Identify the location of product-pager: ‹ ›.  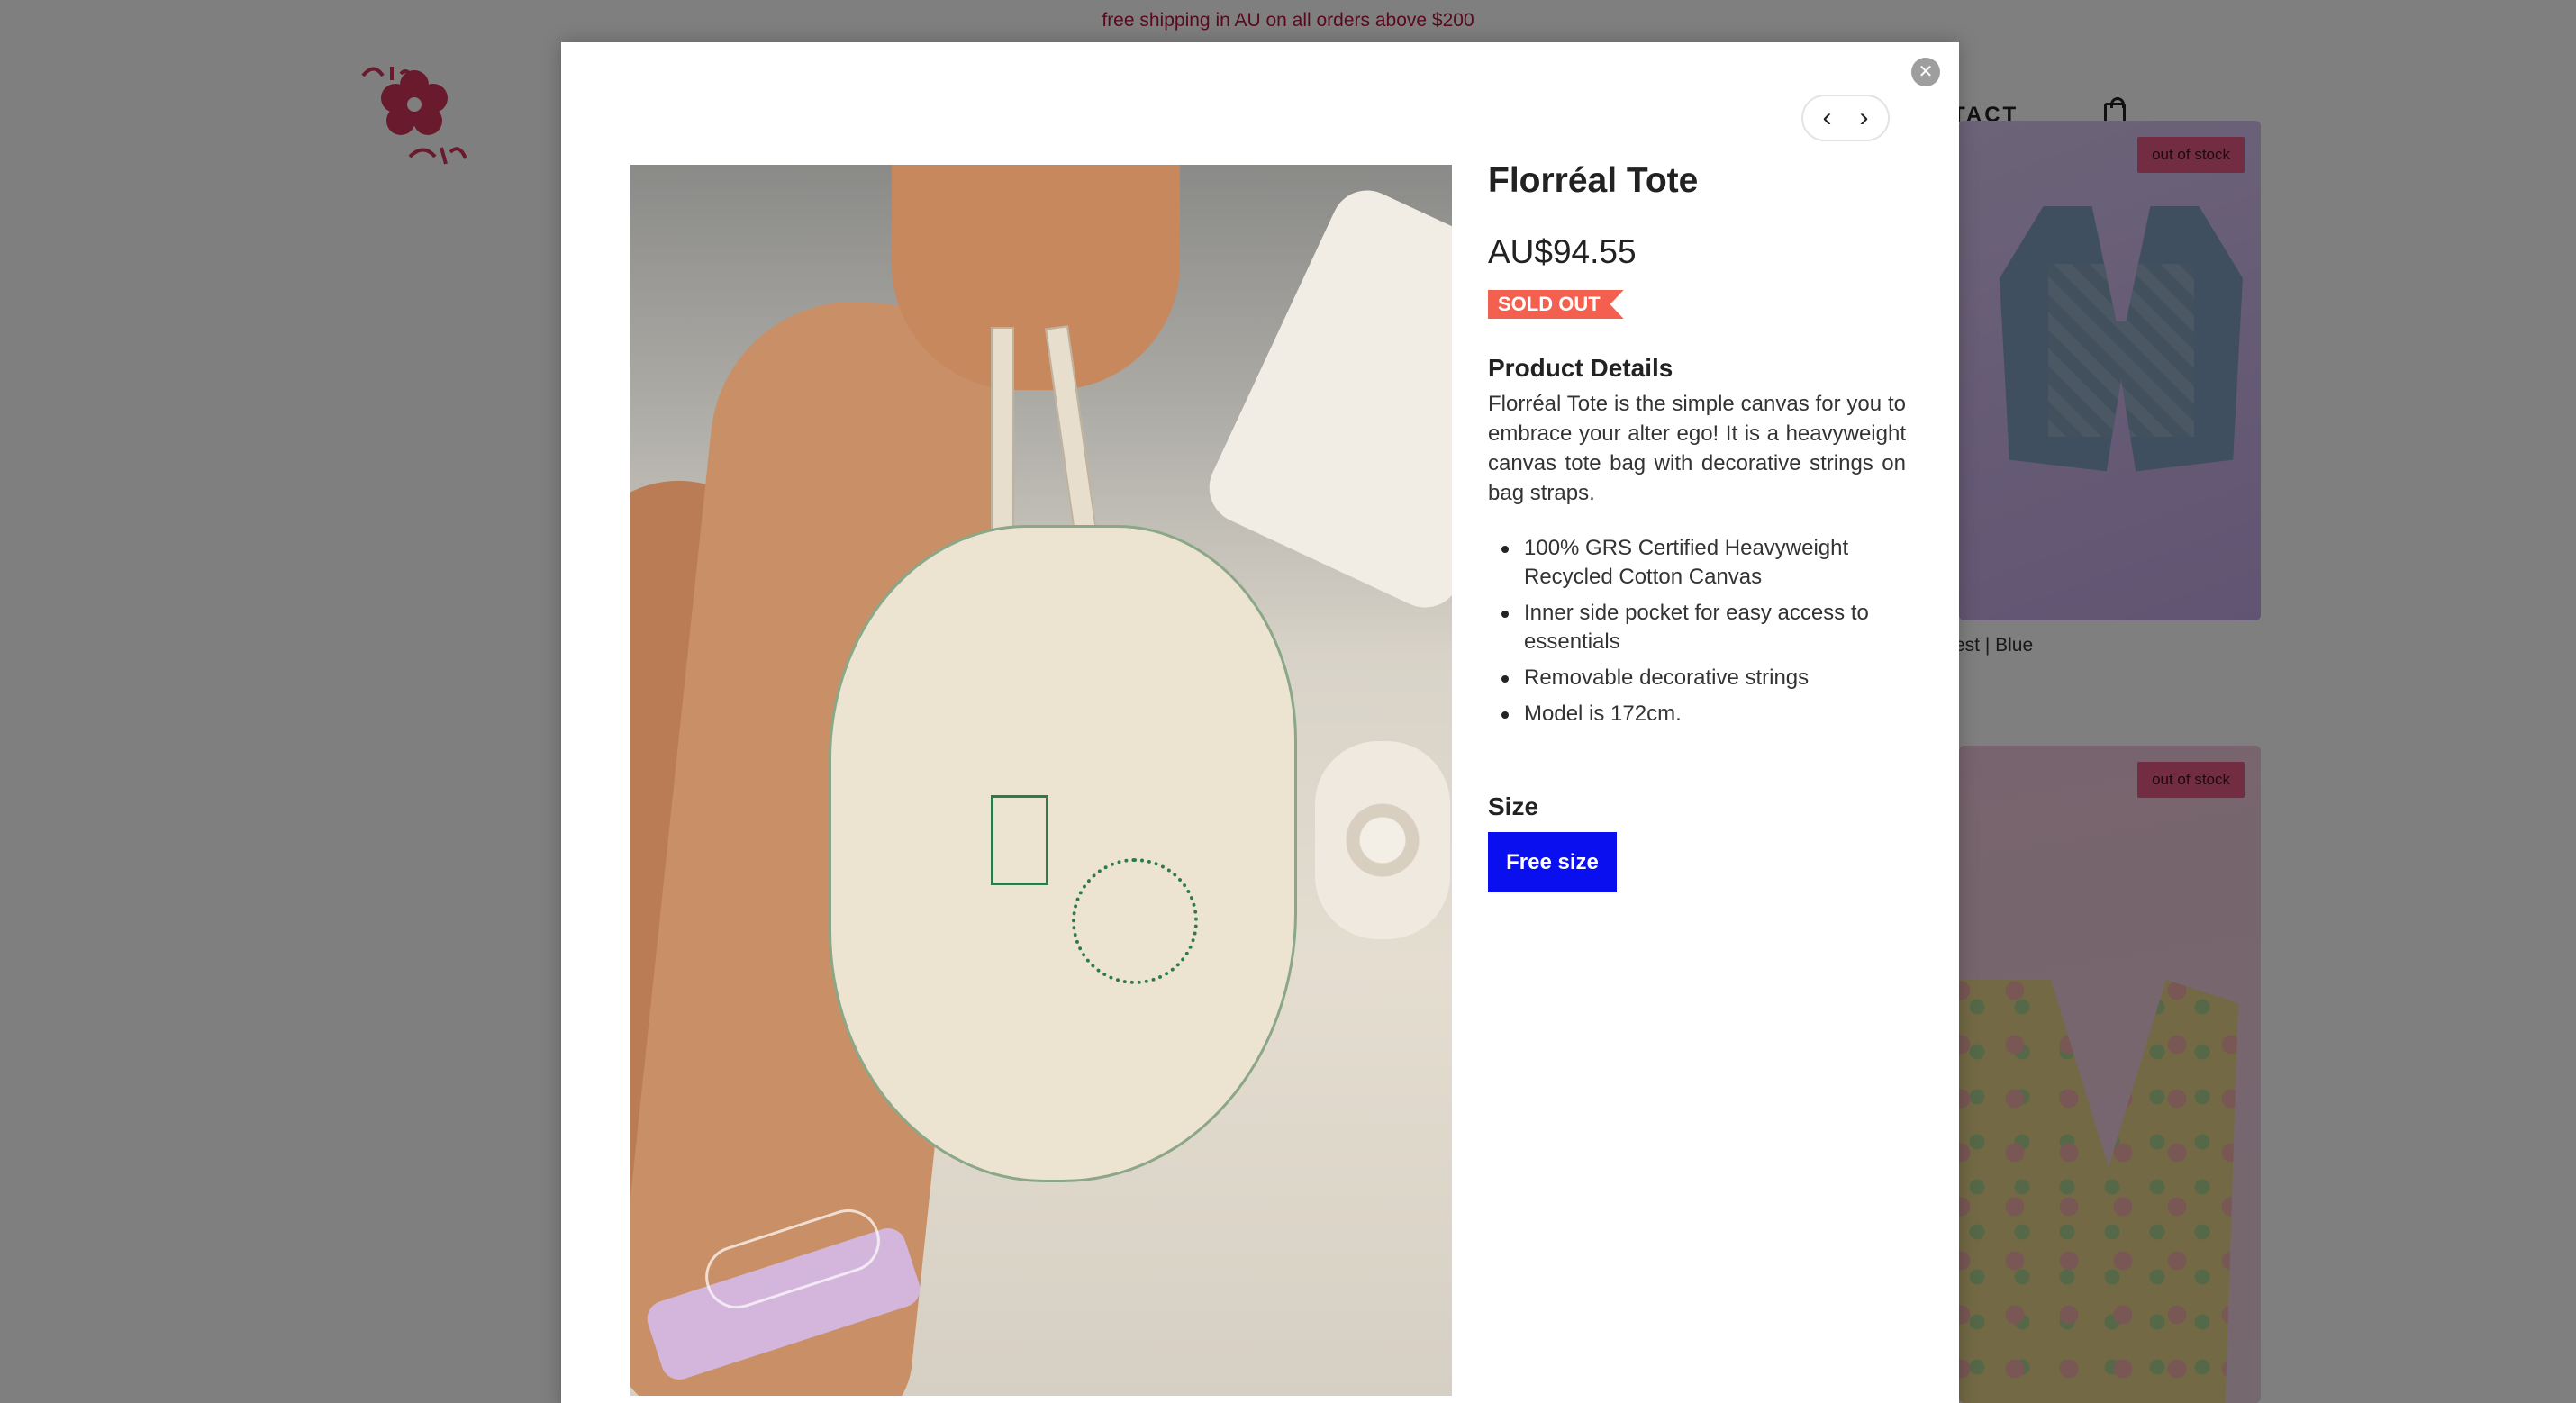
(1846, 118).